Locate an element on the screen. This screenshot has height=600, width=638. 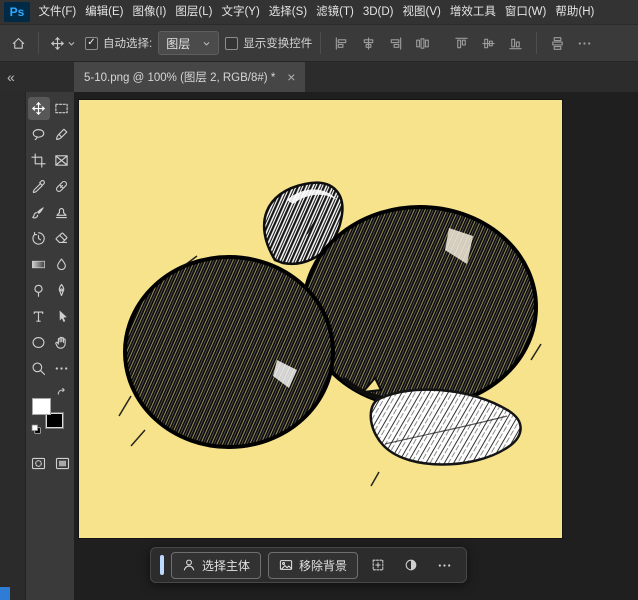
foreground-color-swatch is located at coordinates (41, 406).